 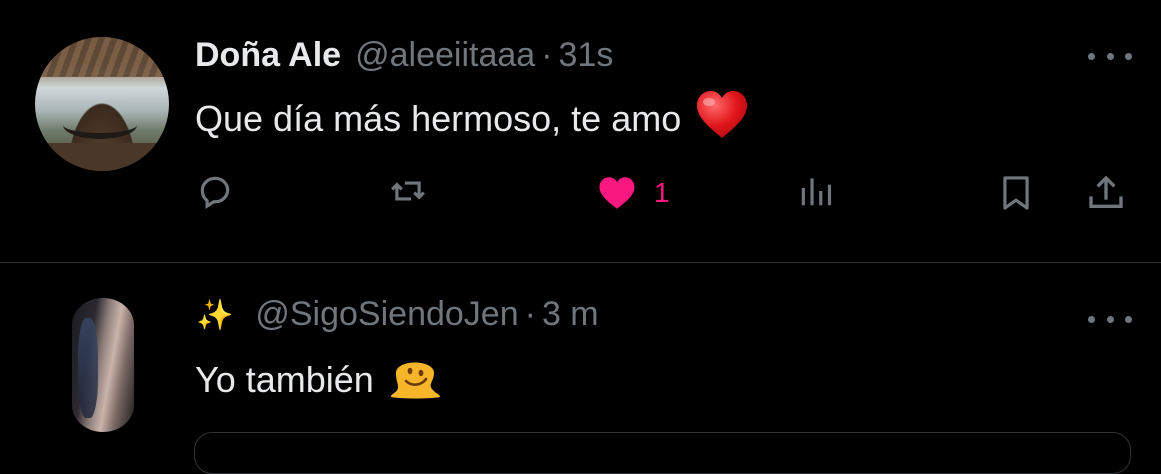 I want to click on melting-face-emoji, so click(x=415, y=380).